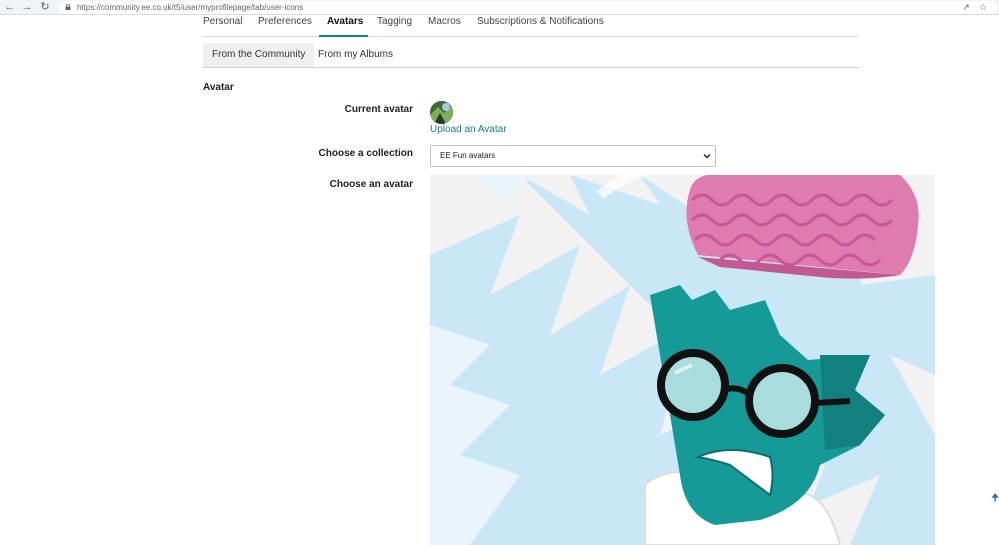 The height and width of the screenshot is (545, 999). Describe the element at coordinates (540, 26) in the screenshot. I see `tab-subscriptions-notifications: Subscriptions & Notifications` at that location.